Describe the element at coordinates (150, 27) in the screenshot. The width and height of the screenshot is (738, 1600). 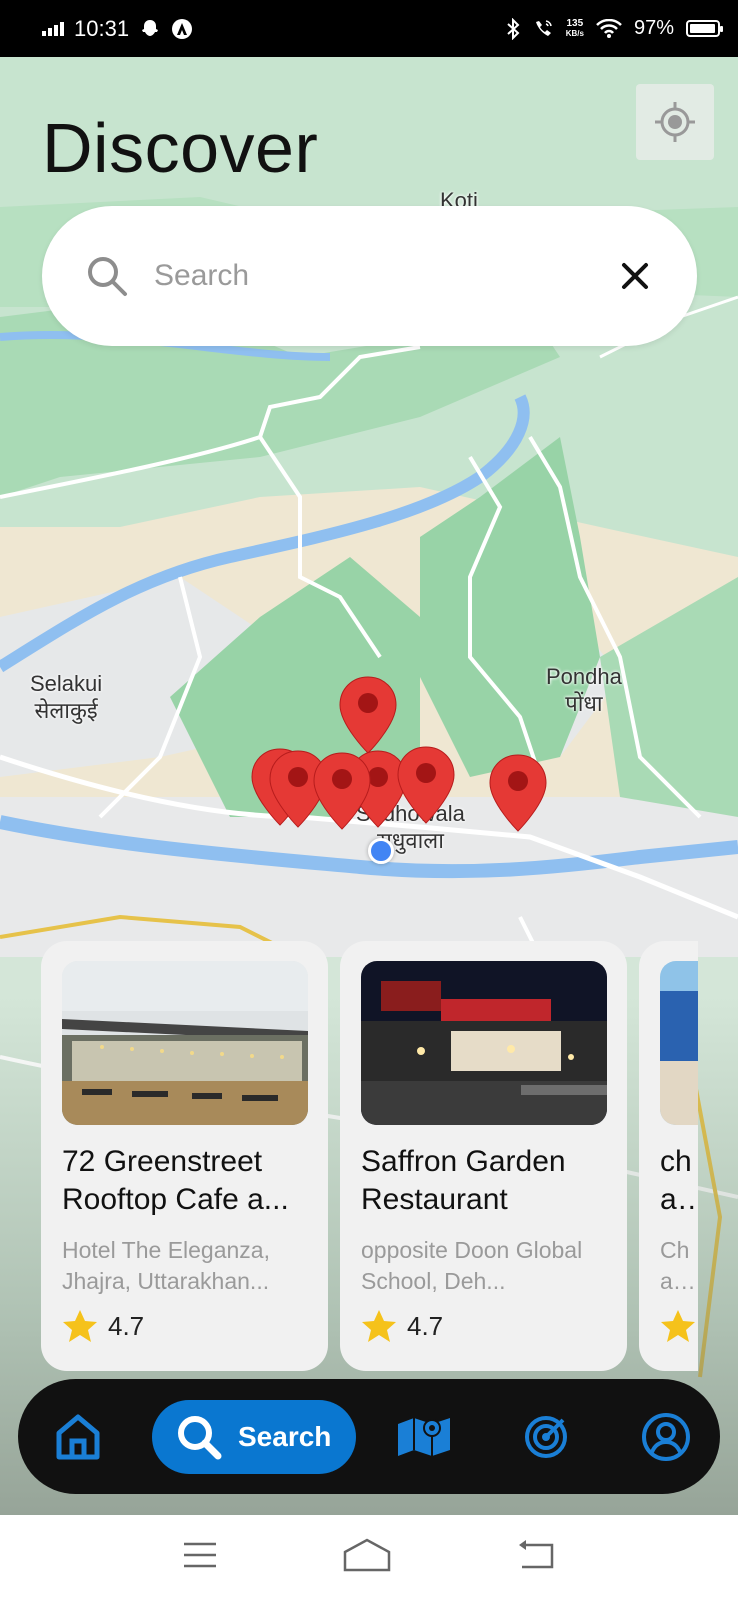
I see `snapchat-icon` at that location.